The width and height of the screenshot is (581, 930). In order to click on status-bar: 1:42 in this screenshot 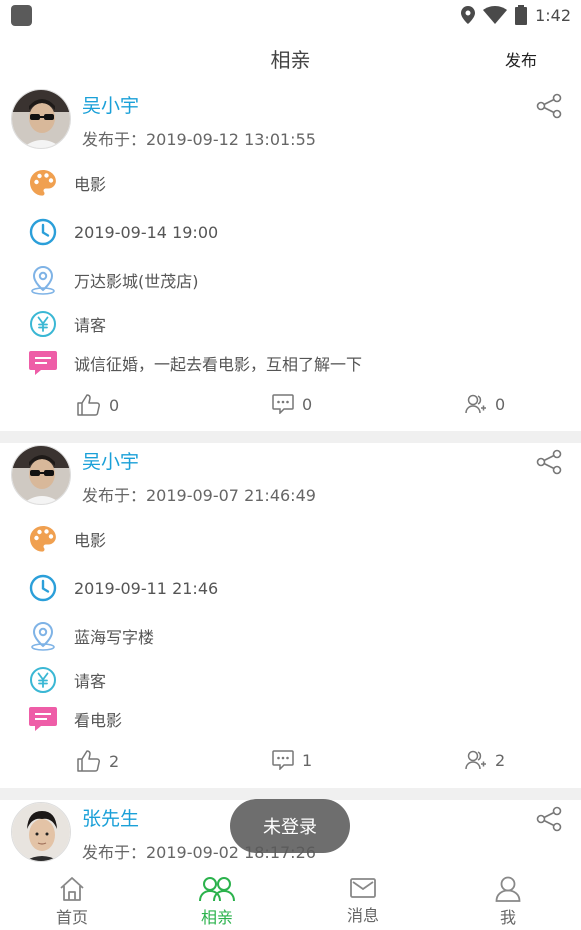, I will do `click(290, 16)`.